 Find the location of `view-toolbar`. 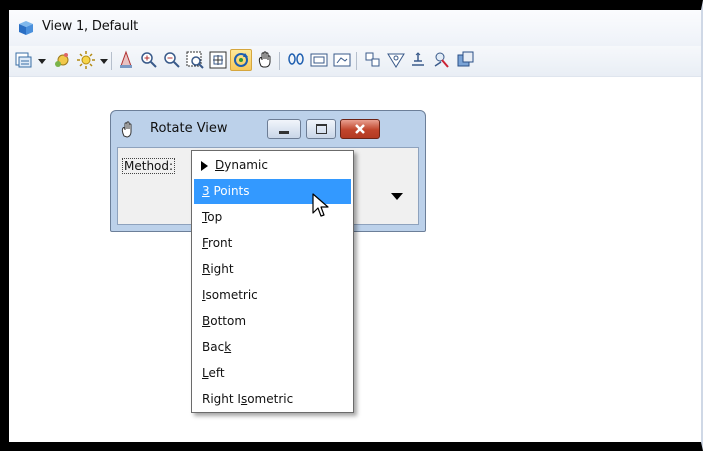

view-toolbar is located at coordinates (355, 61).